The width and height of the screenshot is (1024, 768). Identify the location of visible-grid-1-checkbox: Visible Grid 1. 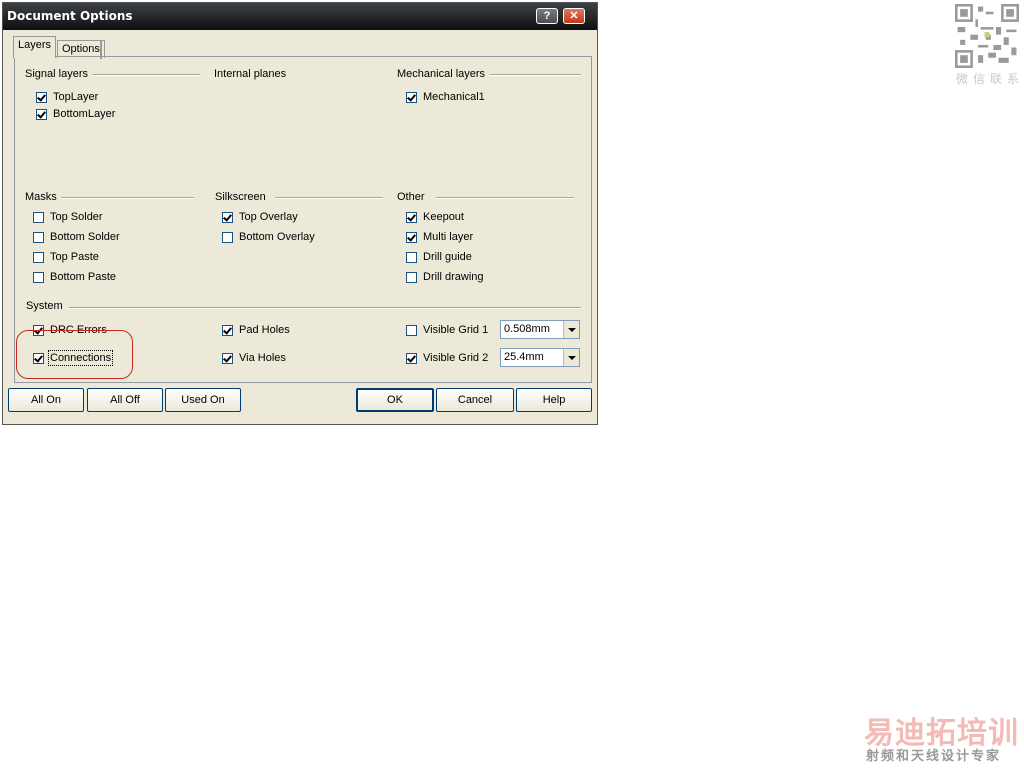
(447, 330).